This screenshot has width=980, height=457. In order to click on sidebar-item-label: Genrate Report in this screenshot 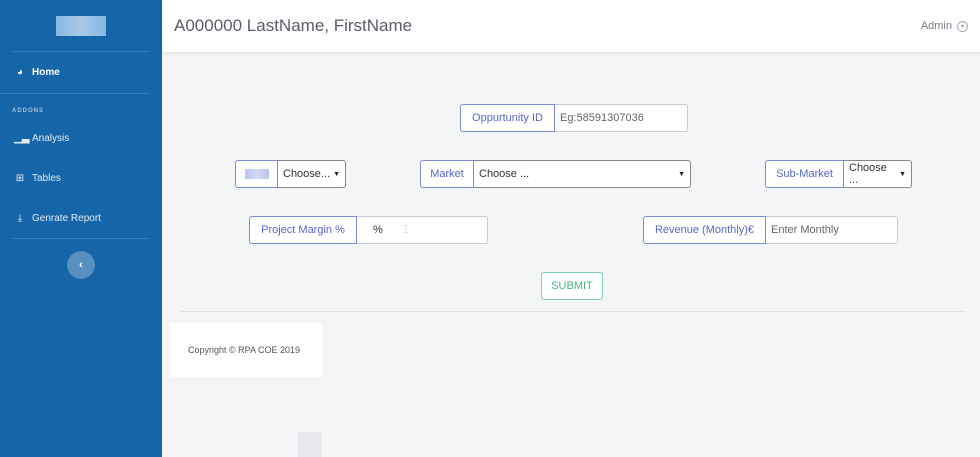, I will do `click(66, 218)`.